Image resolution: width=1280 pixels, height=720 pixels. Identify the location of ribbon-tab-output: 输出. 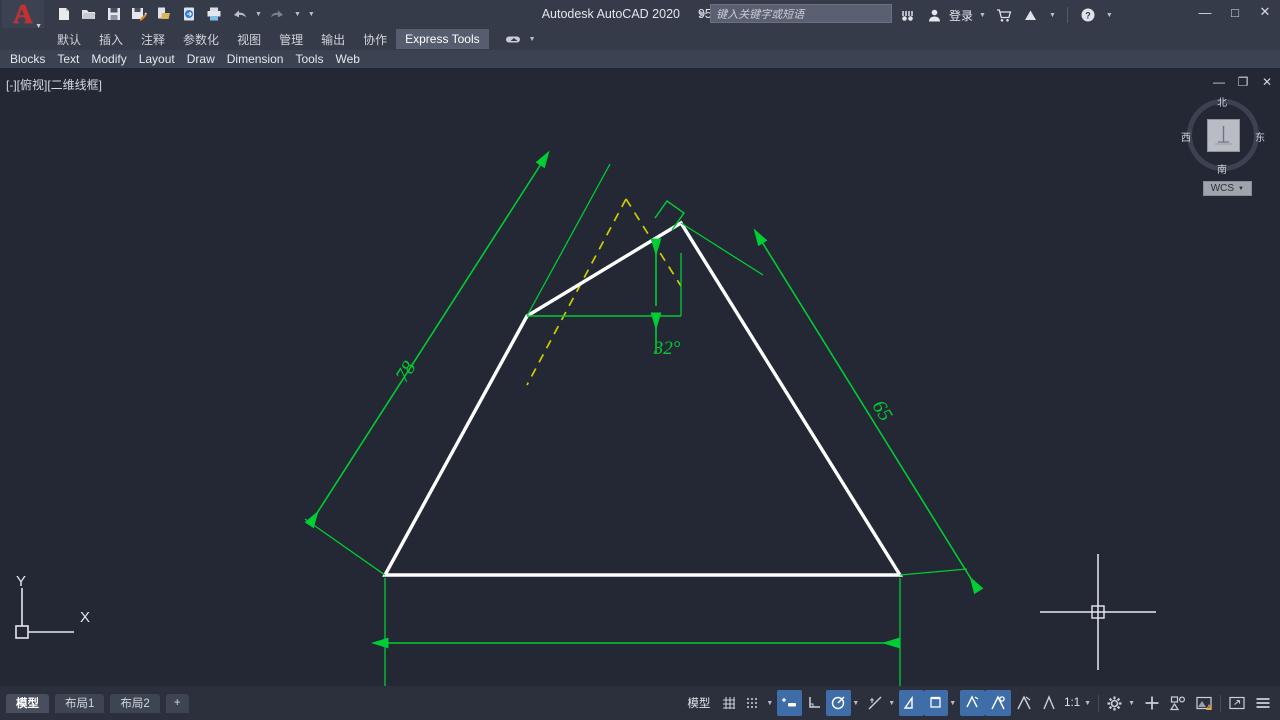
(333, 39).